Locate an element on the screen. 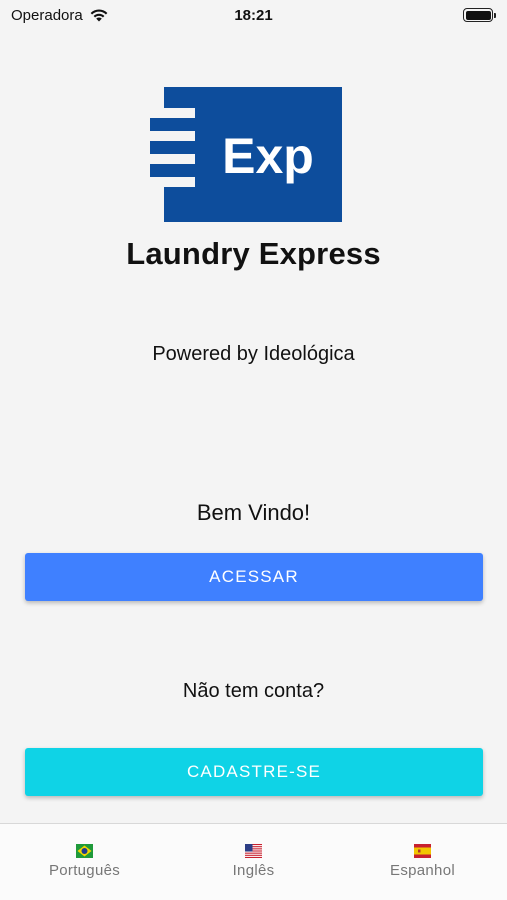  tab-portuguese: Português is located at coordinates (84, 862).